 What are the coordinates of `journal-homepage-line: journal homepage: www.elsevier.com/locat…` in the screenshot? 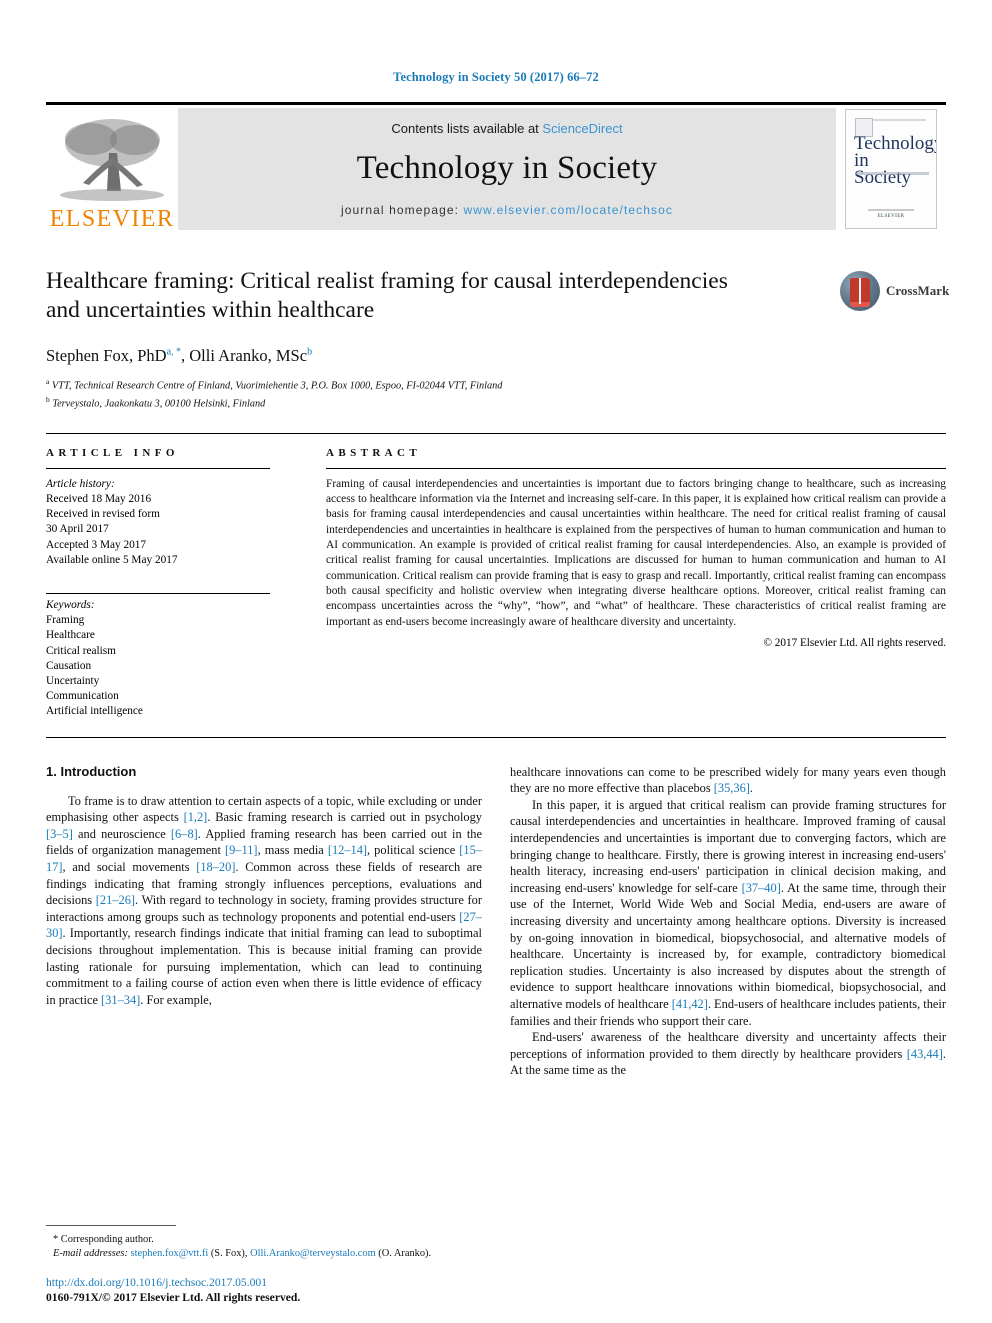 It's located at (507, 210).